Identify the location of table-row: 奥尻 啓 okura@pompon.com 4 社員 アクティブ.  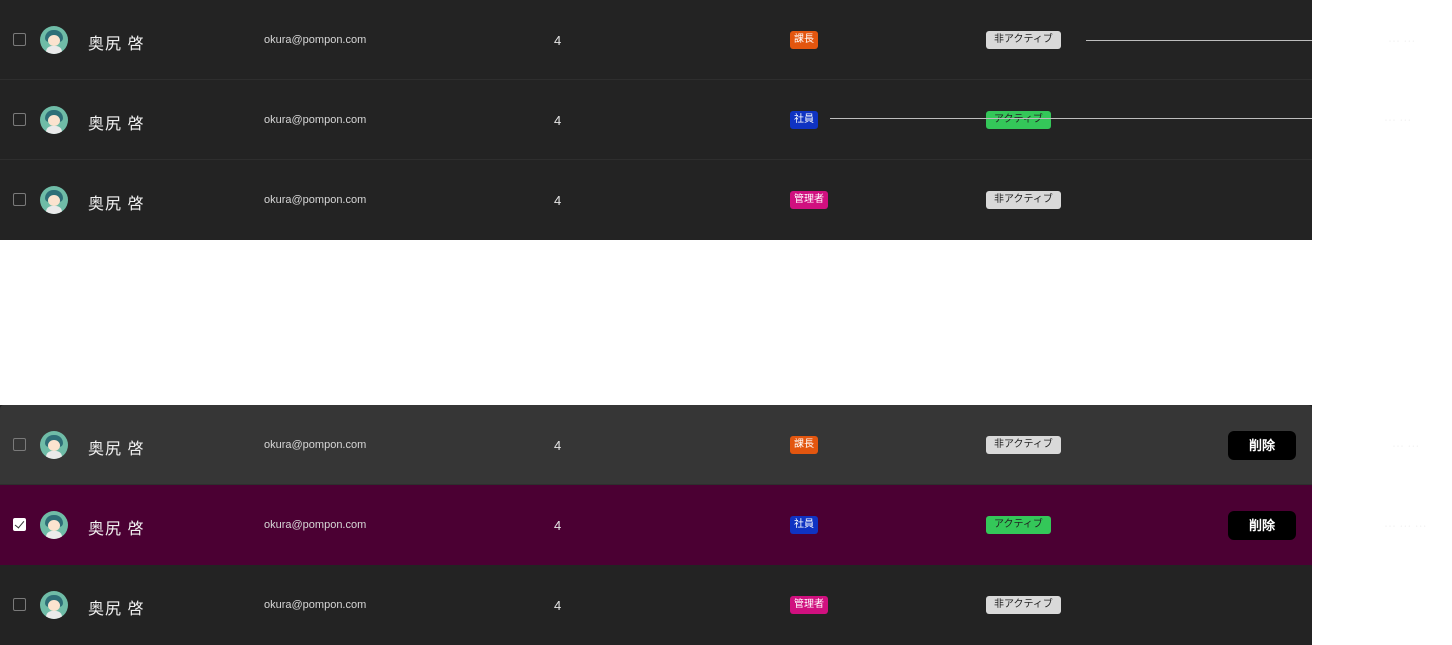
(656, 120).